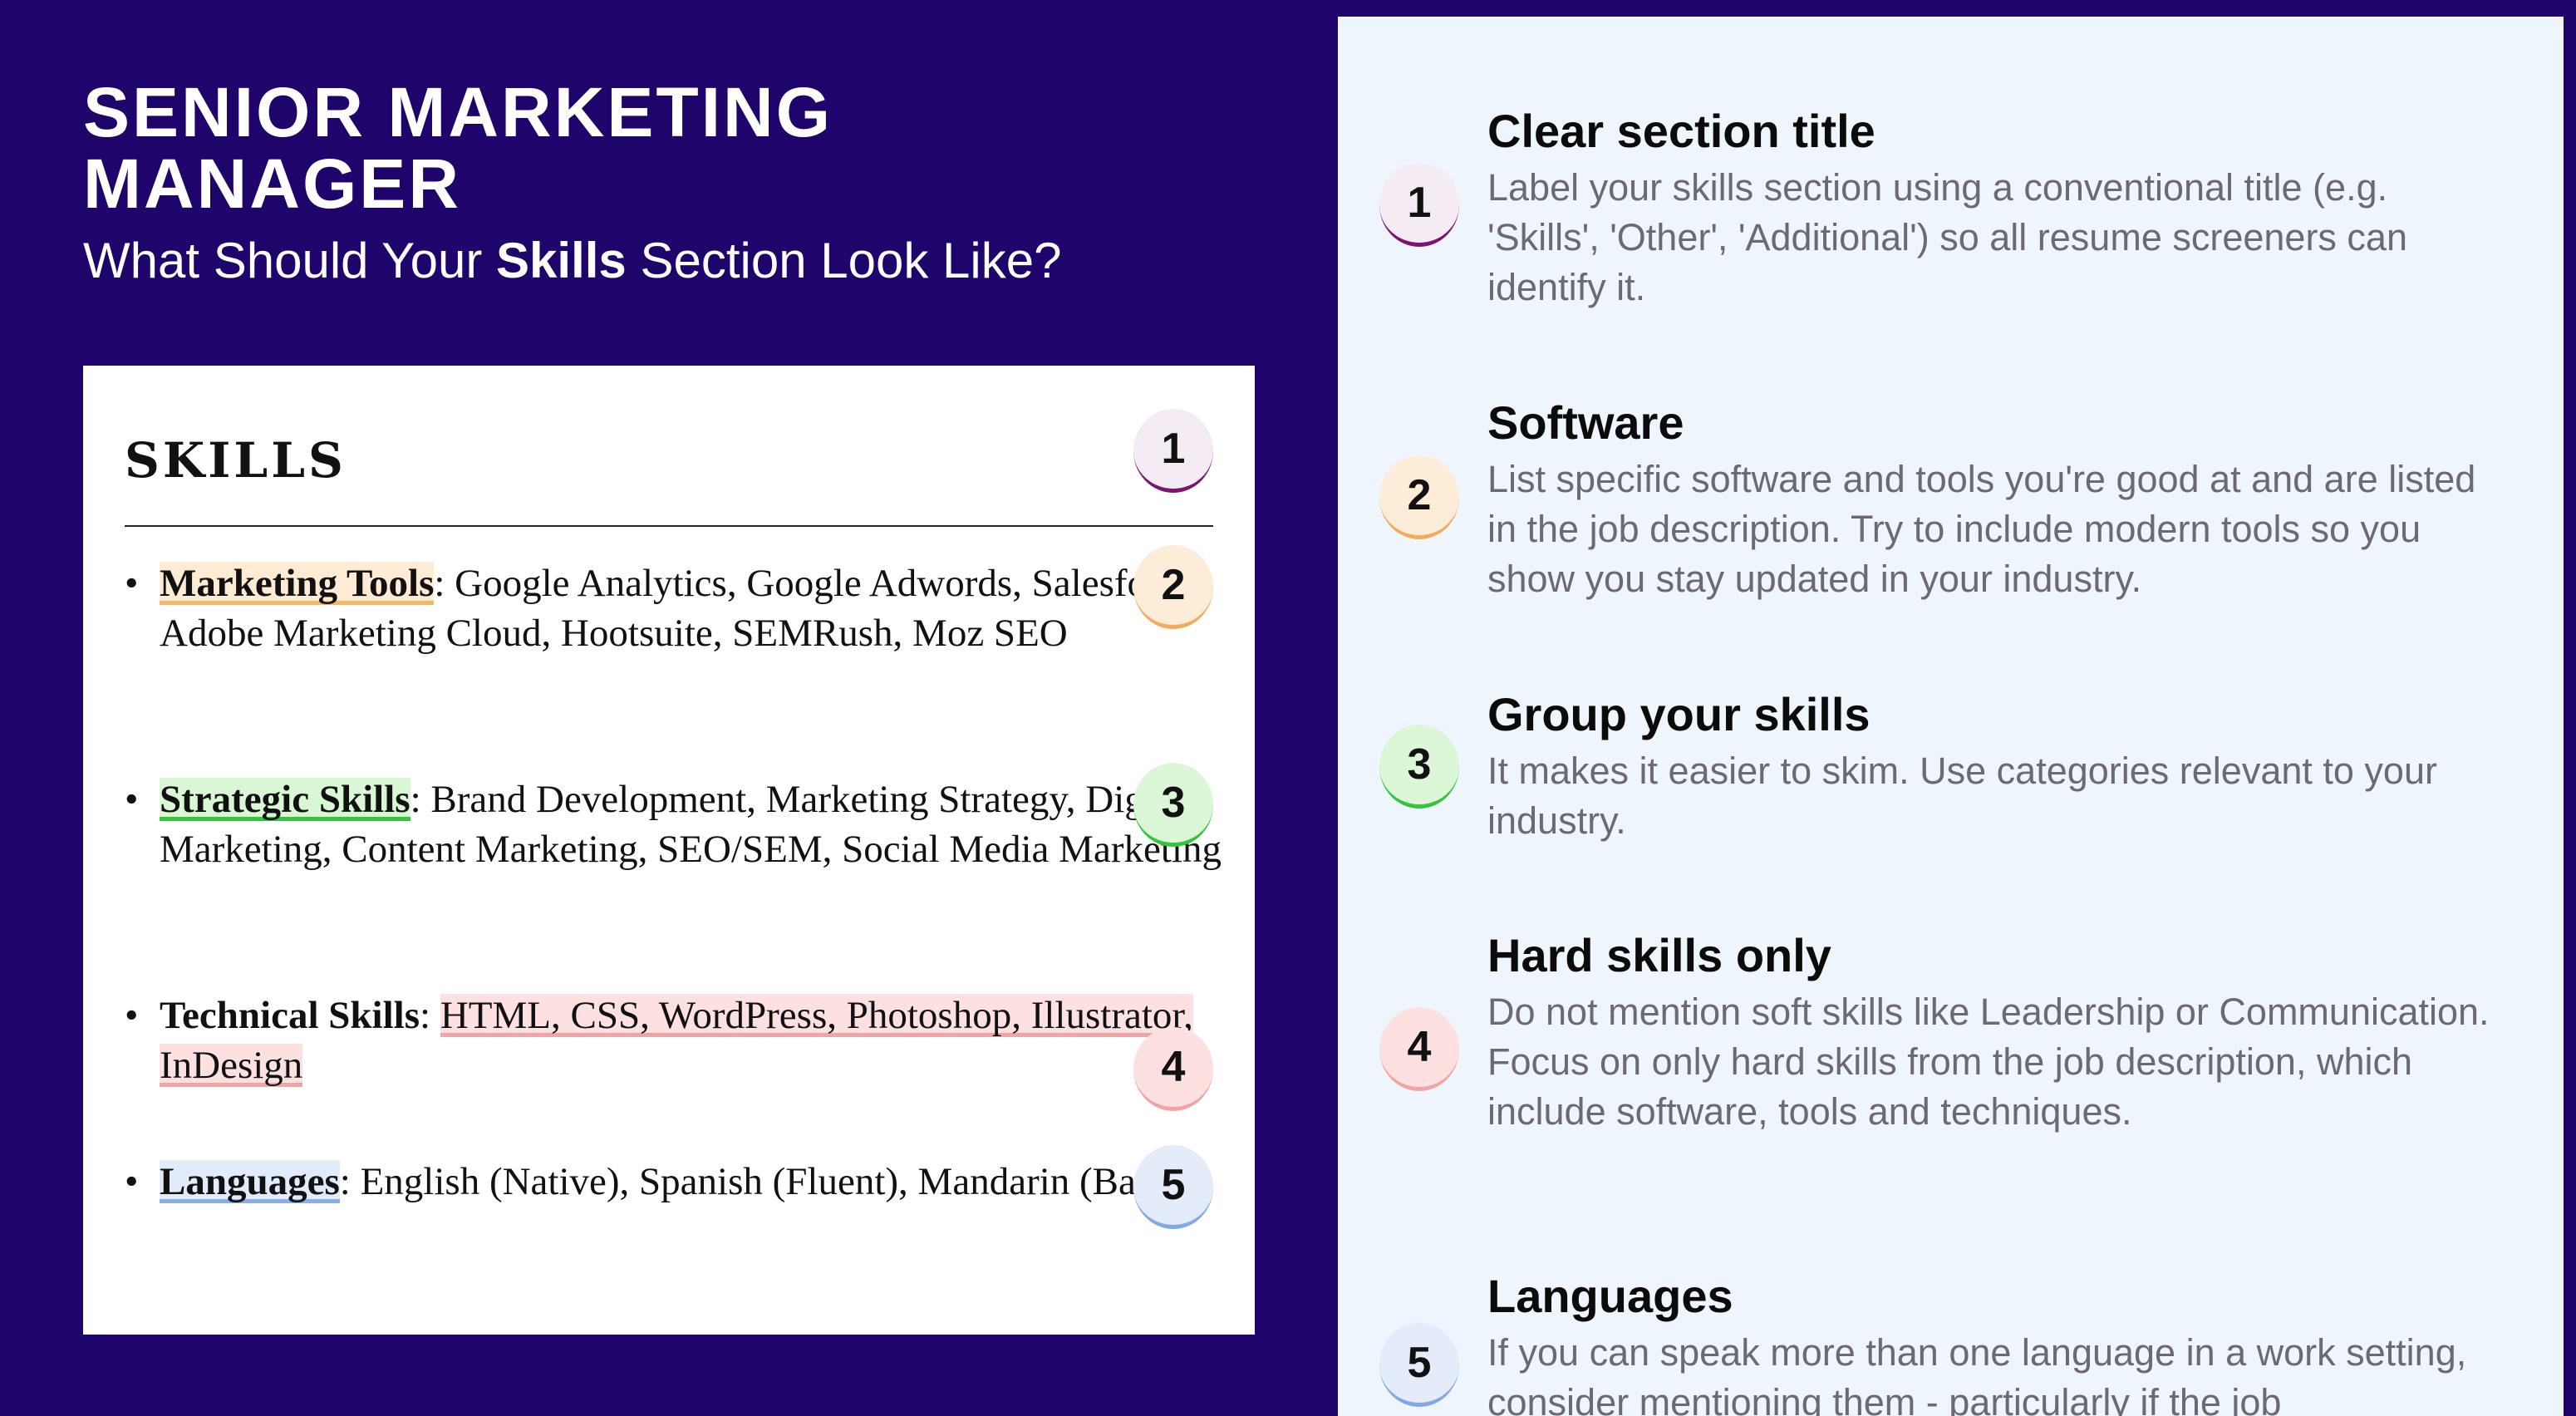 The height and width of the screenshot is (1416, 2576). What do you see at coordinates (250, 1181) in the screenshot?
I see `skill-category: Languages` at bounding box center [250, 1181].